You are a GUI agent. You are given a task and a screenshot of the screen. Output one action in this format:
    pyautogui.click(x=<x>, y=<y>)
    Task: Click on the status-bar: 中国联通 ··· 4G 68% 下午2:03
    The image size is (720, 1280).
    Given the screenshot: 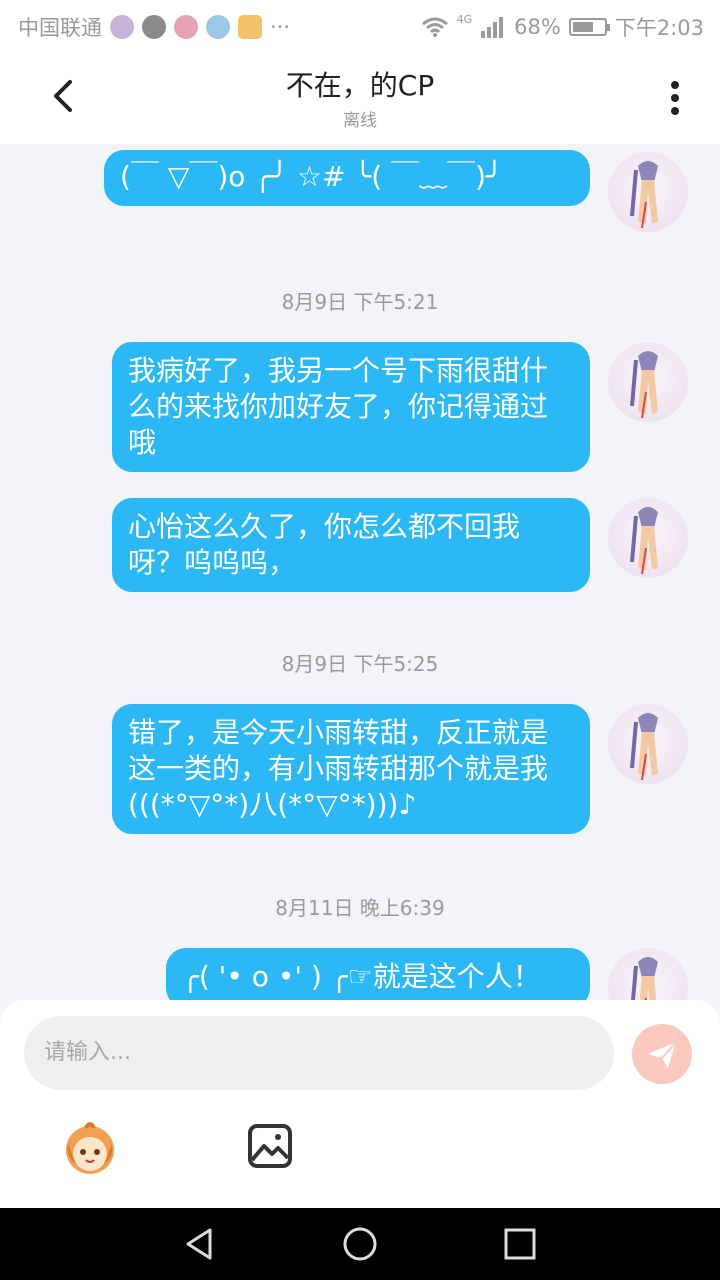 What is the action you would take?
    pyautogui.click(x=360, y=25)
    